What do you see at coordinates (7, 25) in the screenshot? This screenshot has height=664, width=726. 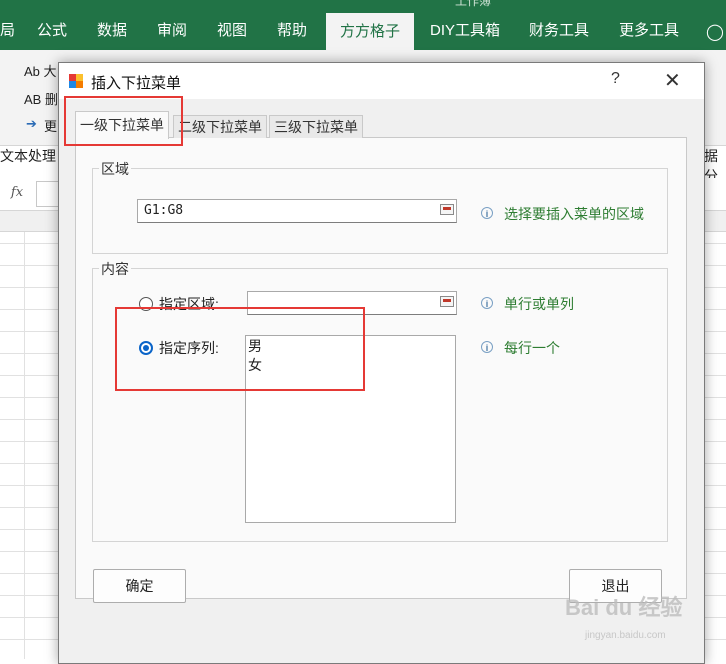 I see `ribbon-tab-partial: 局` at bounding box center [7, 25].